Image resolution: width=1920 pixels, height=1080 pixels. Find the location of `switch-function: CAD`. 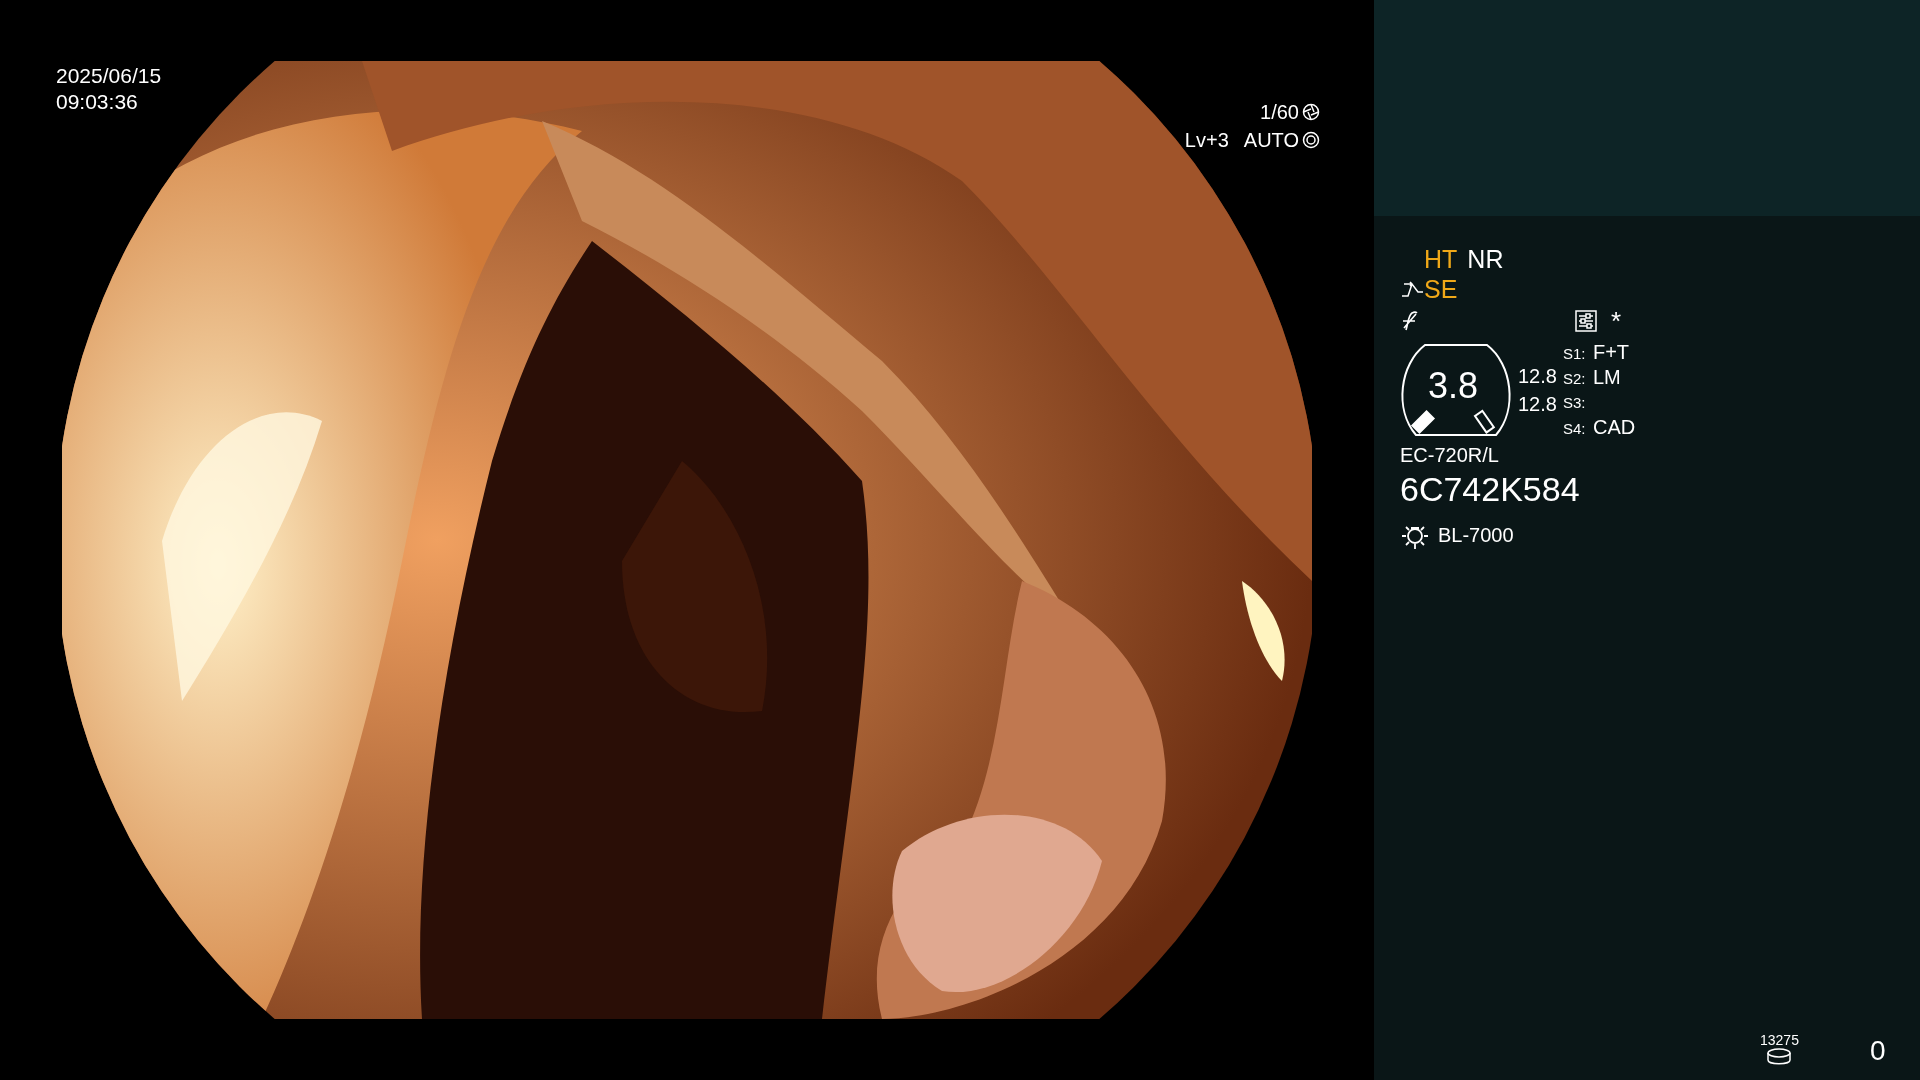

switch-function: CAD is located at coordinates (1614, 427).